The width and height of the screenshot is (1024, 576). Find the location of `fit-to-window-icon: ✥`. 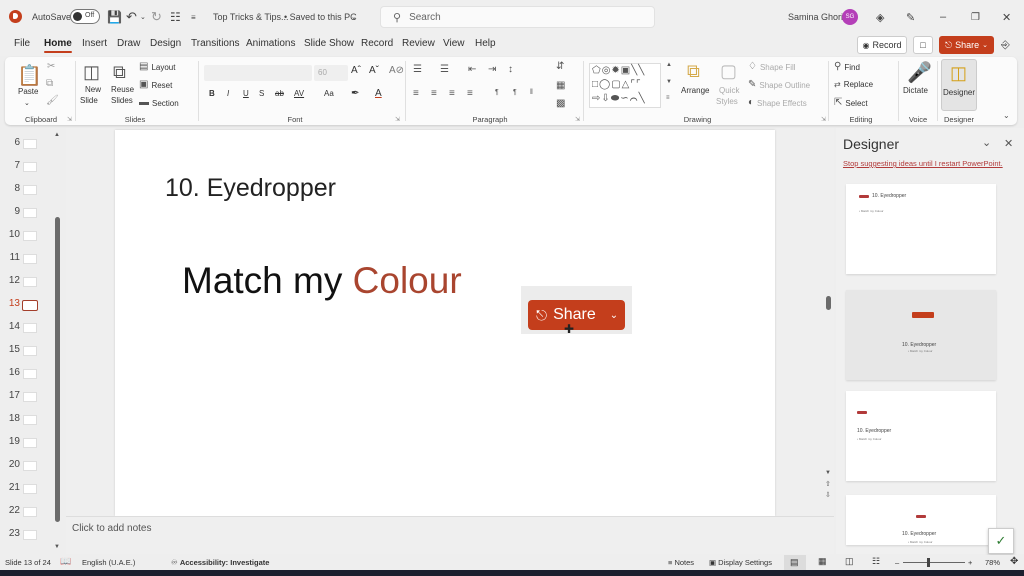

fit-to-window-icon: ✥ is located at coordinates (1014, 561).